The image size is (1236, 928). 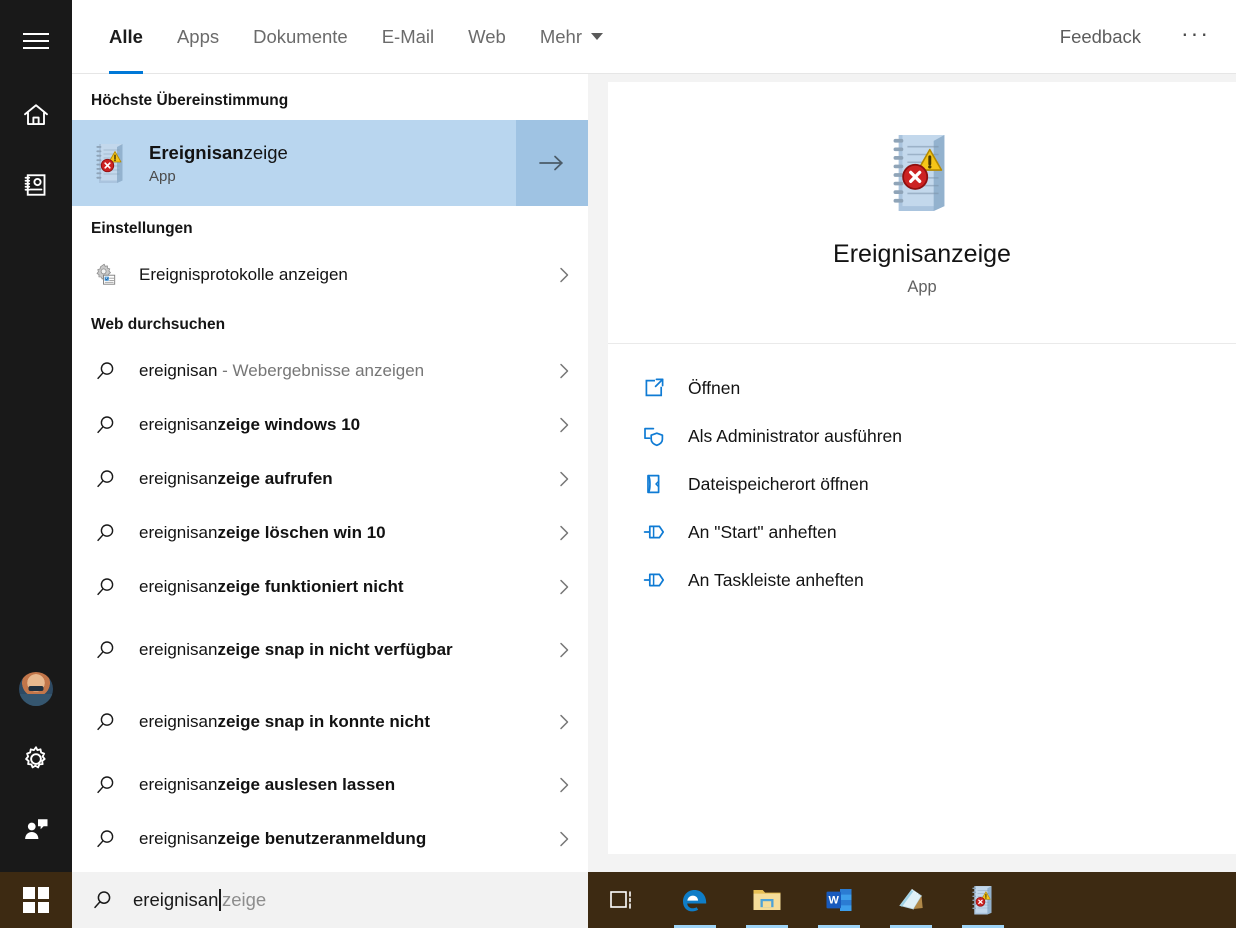 I want to click on web-result-row: ereignisanzeige snap in nicht verfügbar, so click(x=330, y=650).